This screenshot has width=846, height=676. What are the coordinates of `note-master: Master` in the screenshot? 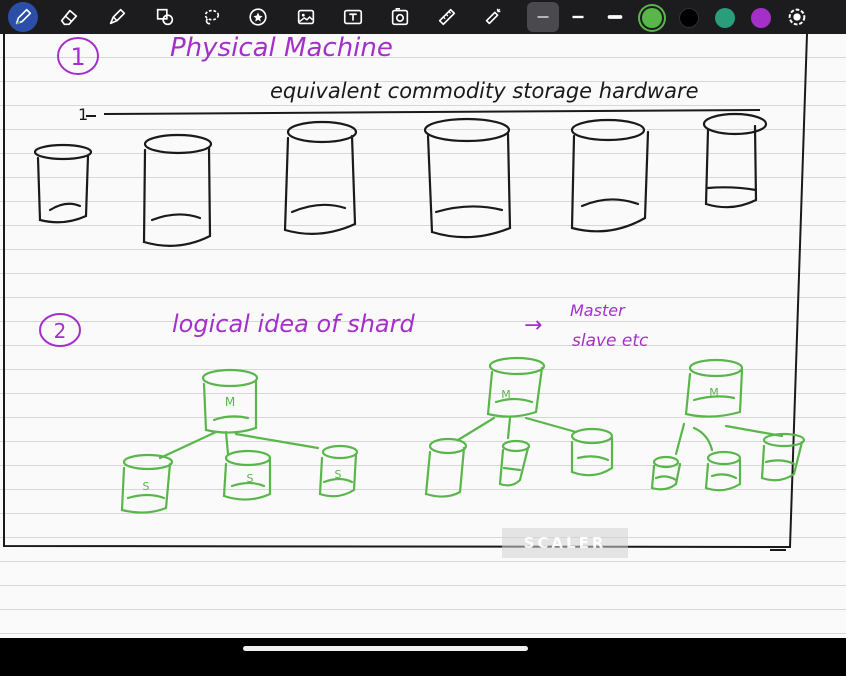 It's located at (598, 310).